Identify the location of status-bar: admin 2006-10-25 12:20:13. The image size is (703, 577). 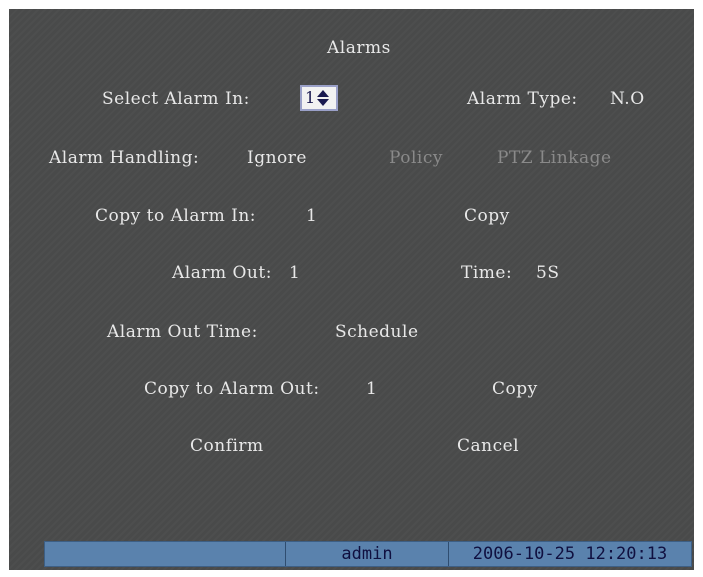
(368, 554).